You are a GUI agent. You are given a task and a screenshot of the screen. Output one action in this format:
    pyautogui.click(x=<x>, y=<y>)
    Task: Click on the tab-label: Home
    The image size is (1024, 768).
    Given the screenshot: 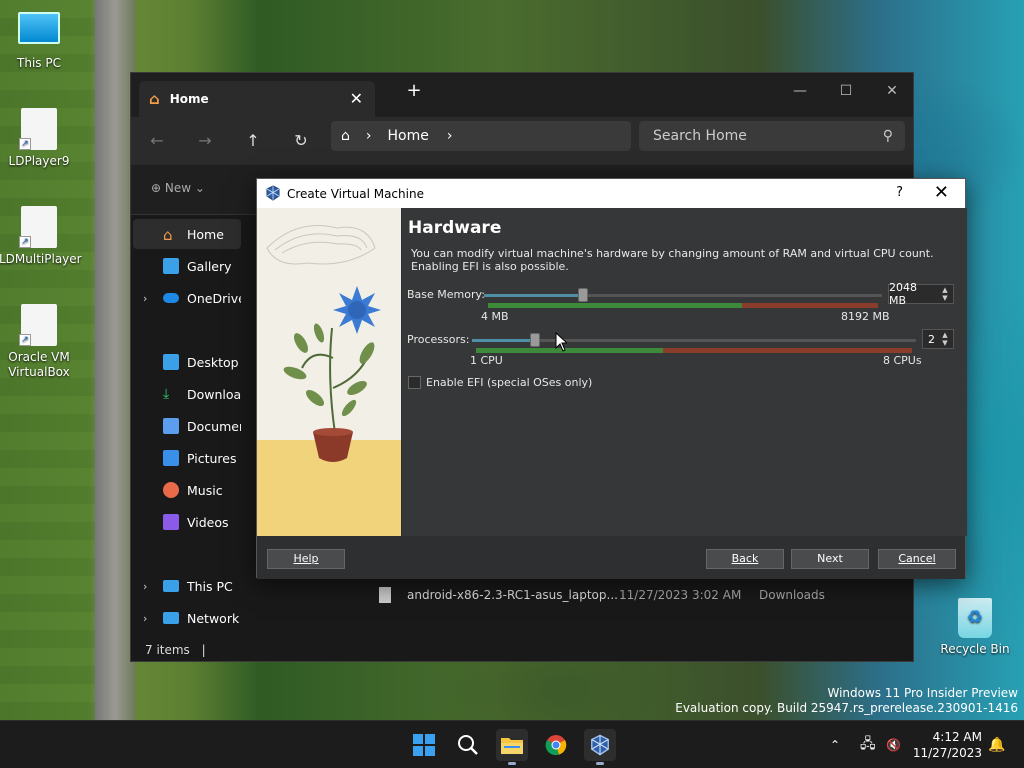 What is the action you would take?
    pyautogui.click(x=189, y=99)
    